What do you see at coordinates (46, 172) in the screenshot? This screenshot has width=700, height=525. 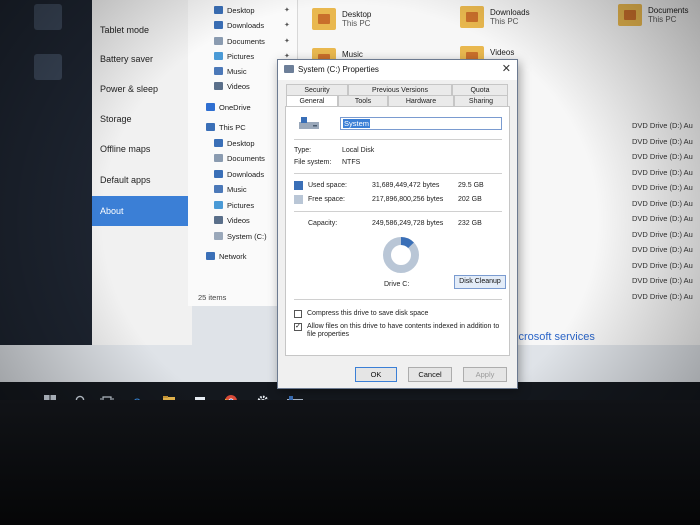 I see `desktop-background` at bounding box center [46, 172].